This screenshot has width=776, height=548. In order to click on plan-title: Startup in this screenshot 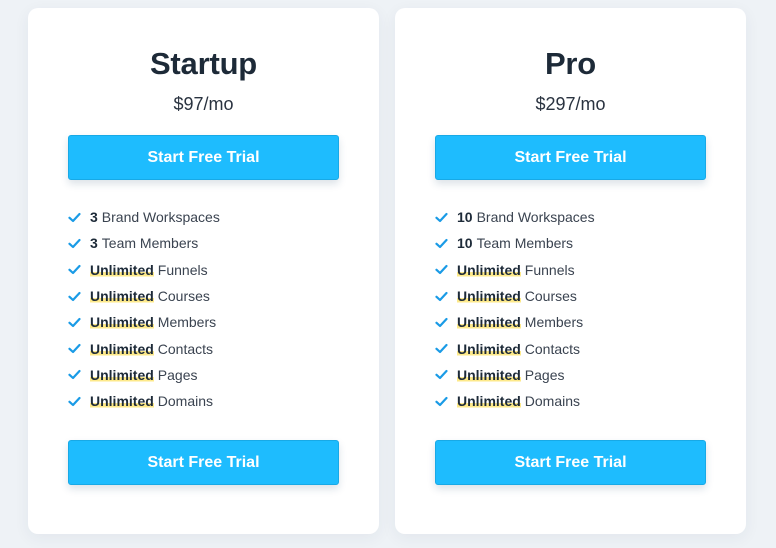, I will do `click(203, 63)`.